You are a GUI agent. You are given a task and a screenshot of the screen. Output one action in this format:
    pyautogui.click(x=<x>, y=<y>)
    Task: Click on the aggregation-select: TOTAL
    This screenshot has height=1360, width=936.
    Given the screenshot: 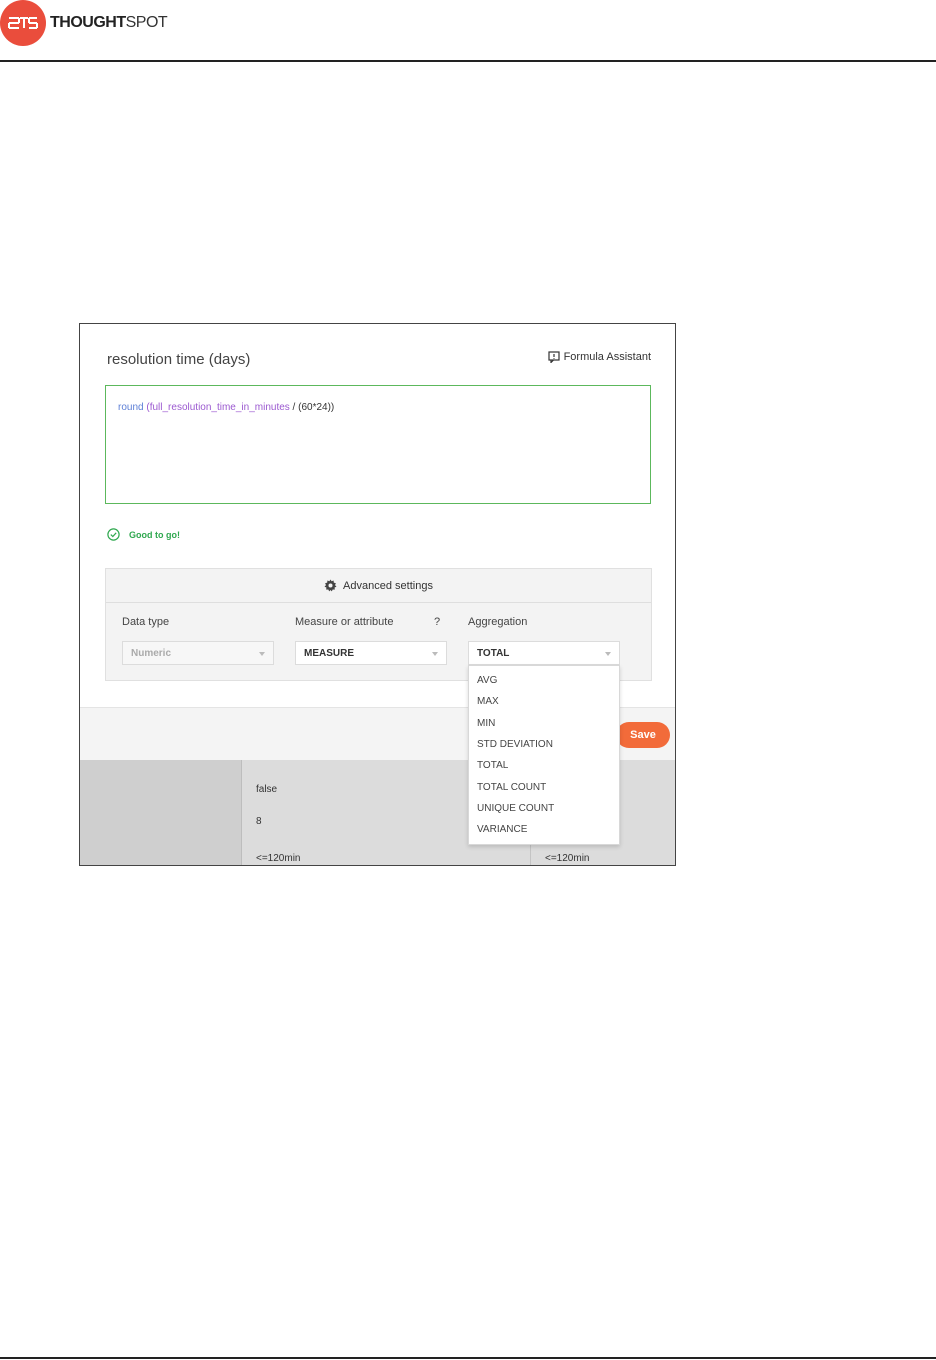 What is the action you would take?
    pyautogui.click(x=544, y=653)
    